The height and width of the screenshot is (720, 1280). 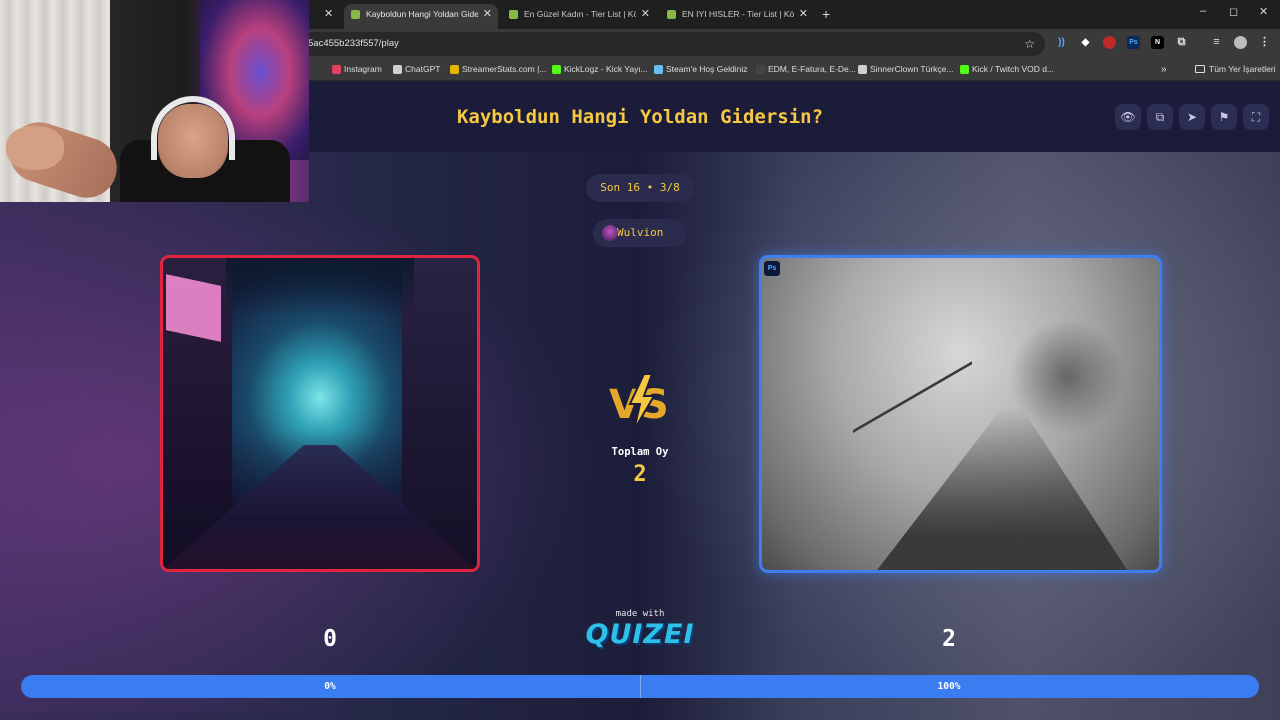 I want to click on streamerstats-icon, so click(x=454, y=69).